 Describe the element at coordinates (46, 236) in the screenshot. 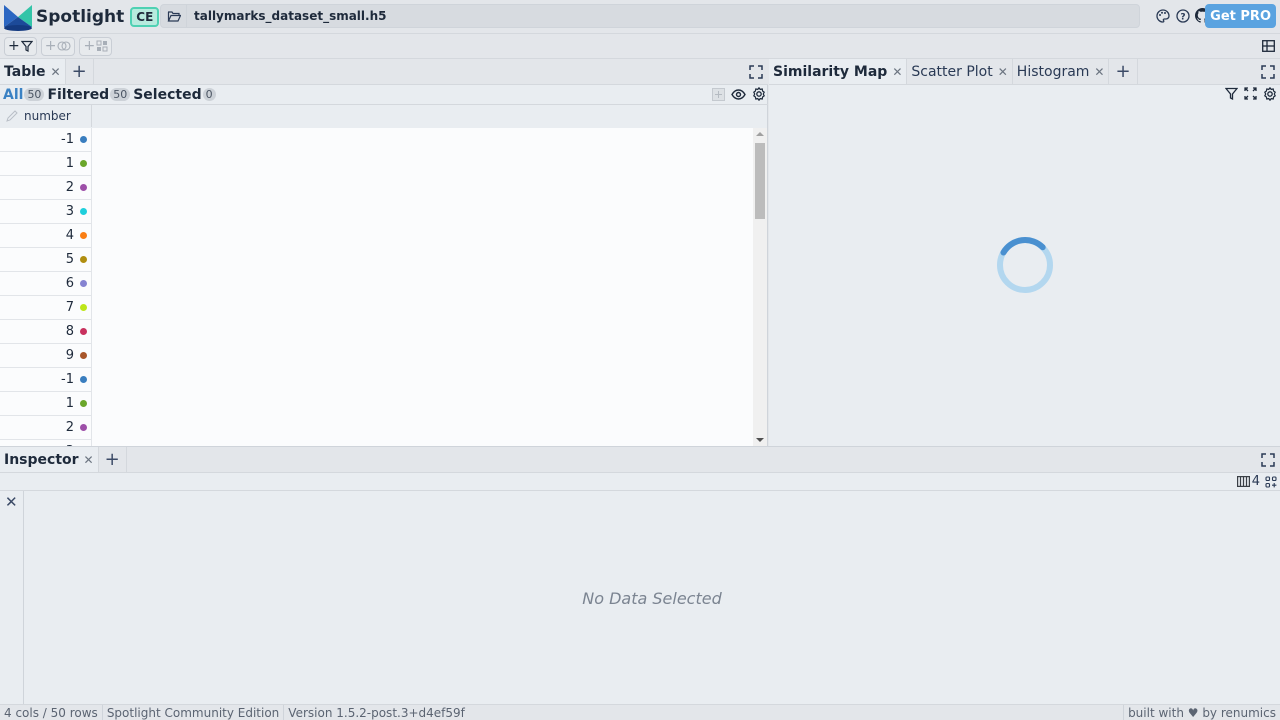

I see `table-row: 4` at that location.